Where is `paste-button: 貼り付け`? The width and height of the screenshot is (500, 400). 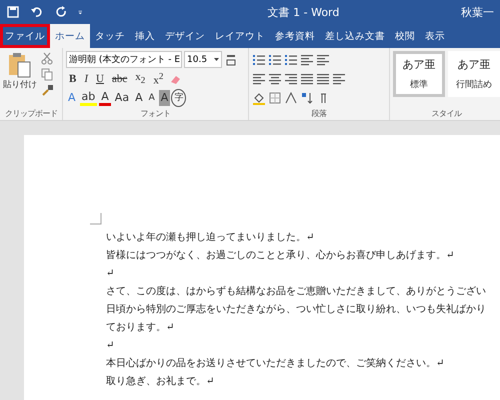
paste-button: 貼り付け is located at coordinates (20, 79).